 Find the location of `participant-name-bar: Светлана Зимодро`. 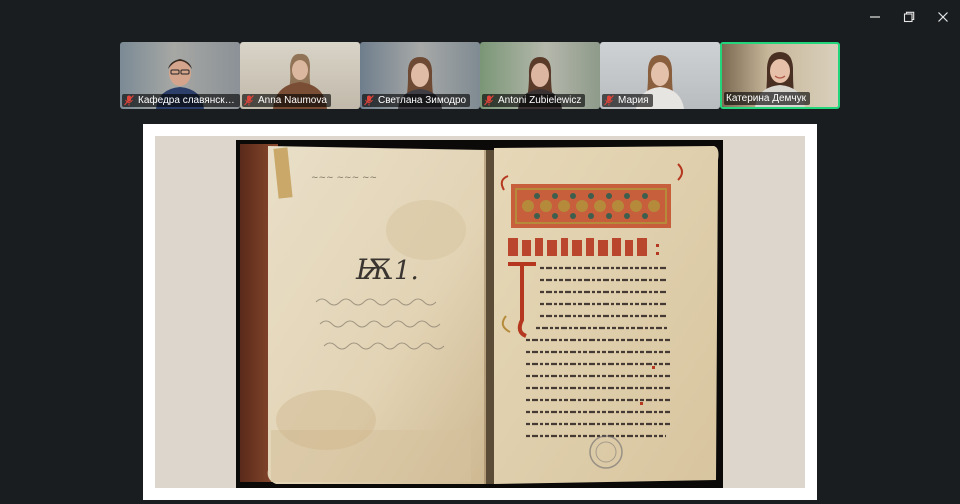

participant-name-bar: Светлана Зимодро is located at coordinates (416, 100).